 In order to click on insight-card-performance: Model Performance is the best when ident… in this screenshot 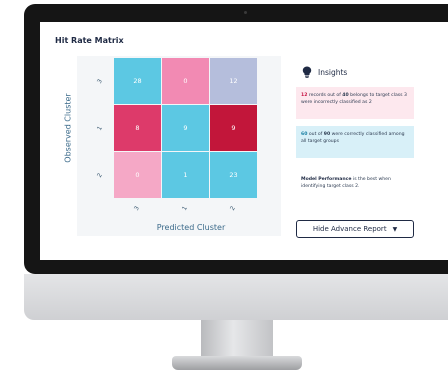, I will do `click(346, 183)`.